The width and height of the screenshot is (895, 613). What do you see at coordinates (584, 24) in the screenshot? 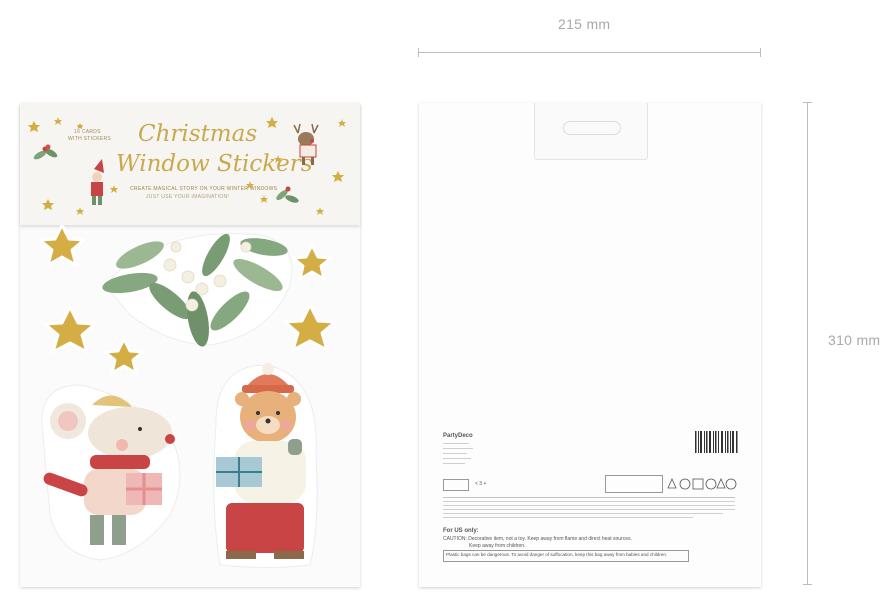
I see `width-label: 215 mm` at bounding box center [584, 24].